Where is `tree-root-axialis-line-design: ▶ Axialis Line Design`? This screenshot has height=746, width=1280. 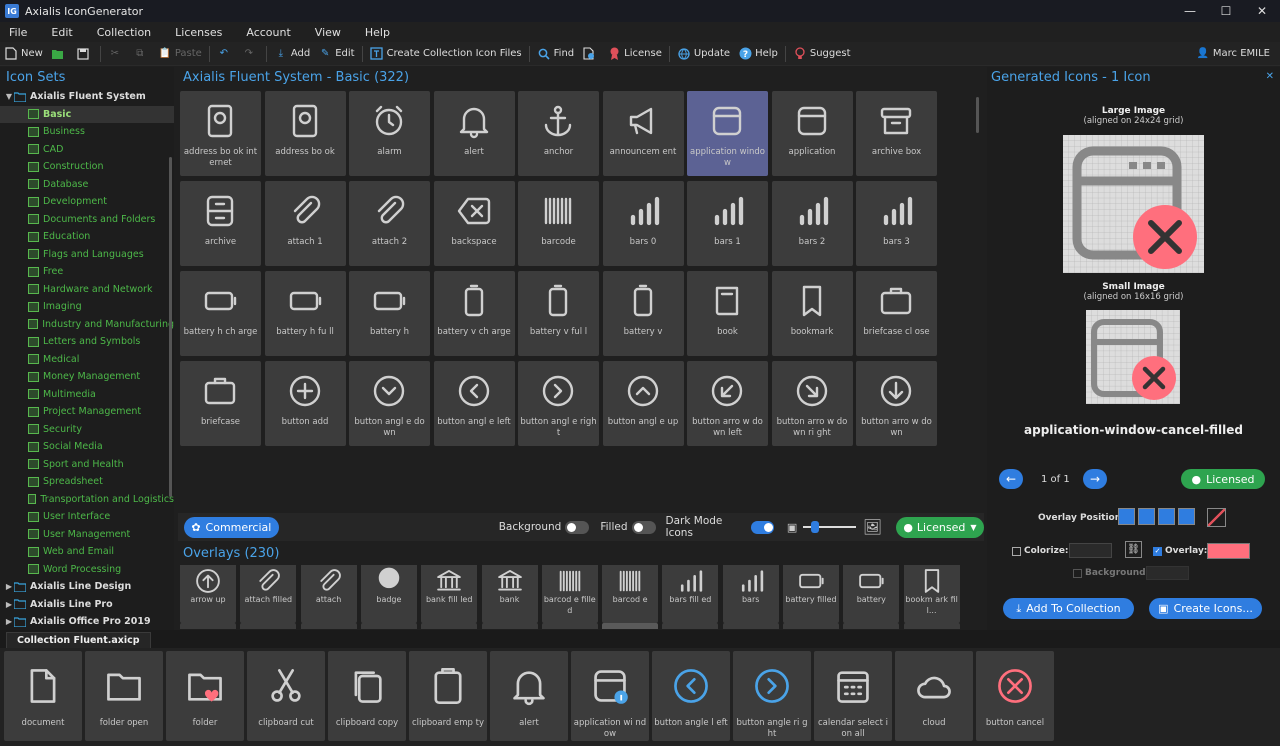 tree-root-axialis-line-design: ▶ Axialis Line Design is located at coordinates (87, 587).